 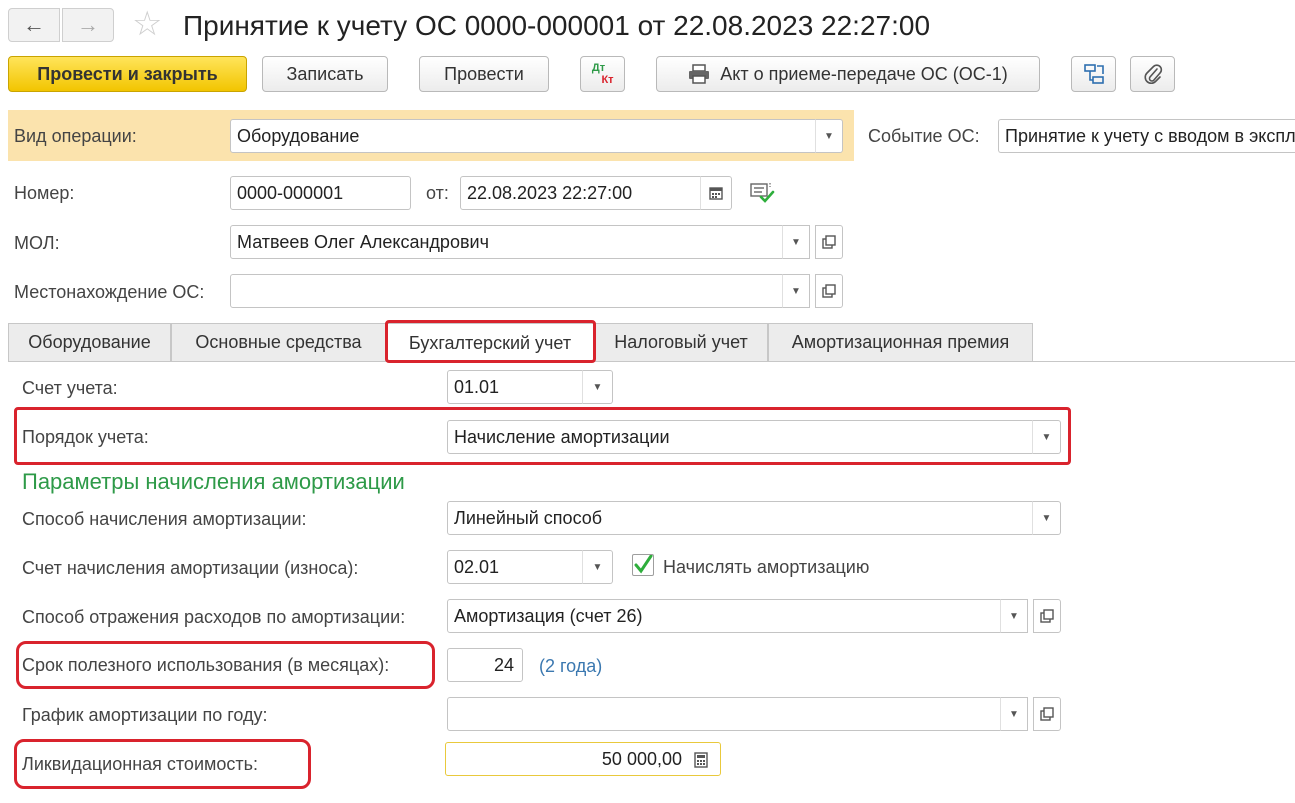 I want to click on attach-button, so click(x=1152, y=74).